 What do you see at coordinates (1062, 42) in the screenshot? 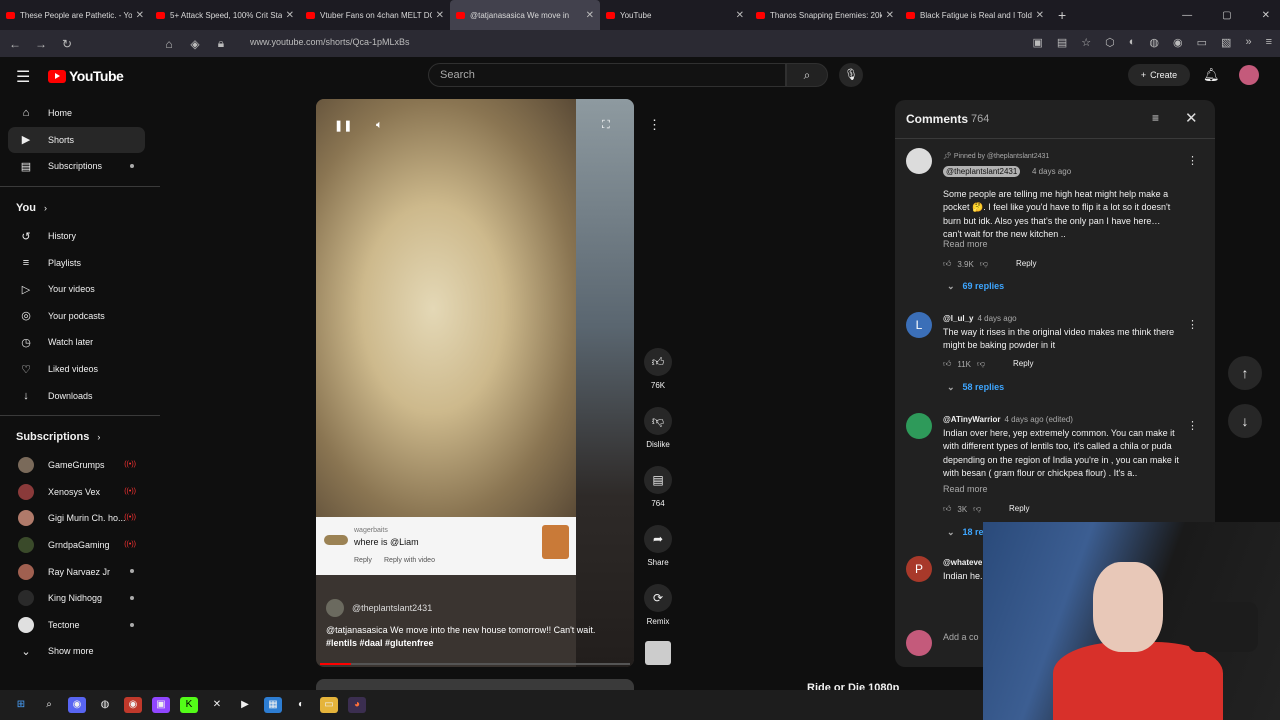
I see `reader-icon: ▤` at bounding box center [1062, 42].